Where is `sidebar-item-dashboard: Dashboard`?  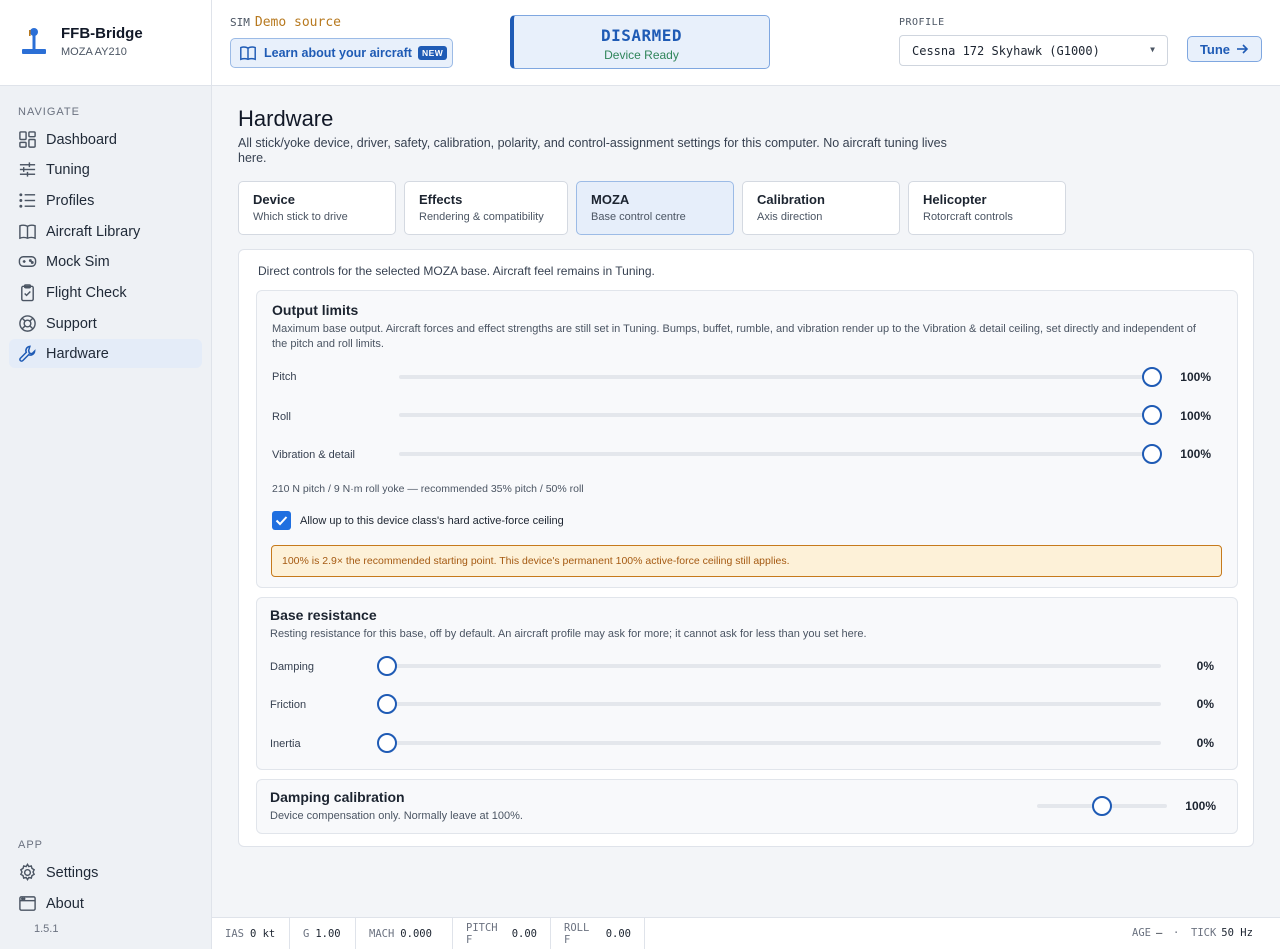 sidebar-item-dashboard: Dashboard is located at coordinates (105, 139).